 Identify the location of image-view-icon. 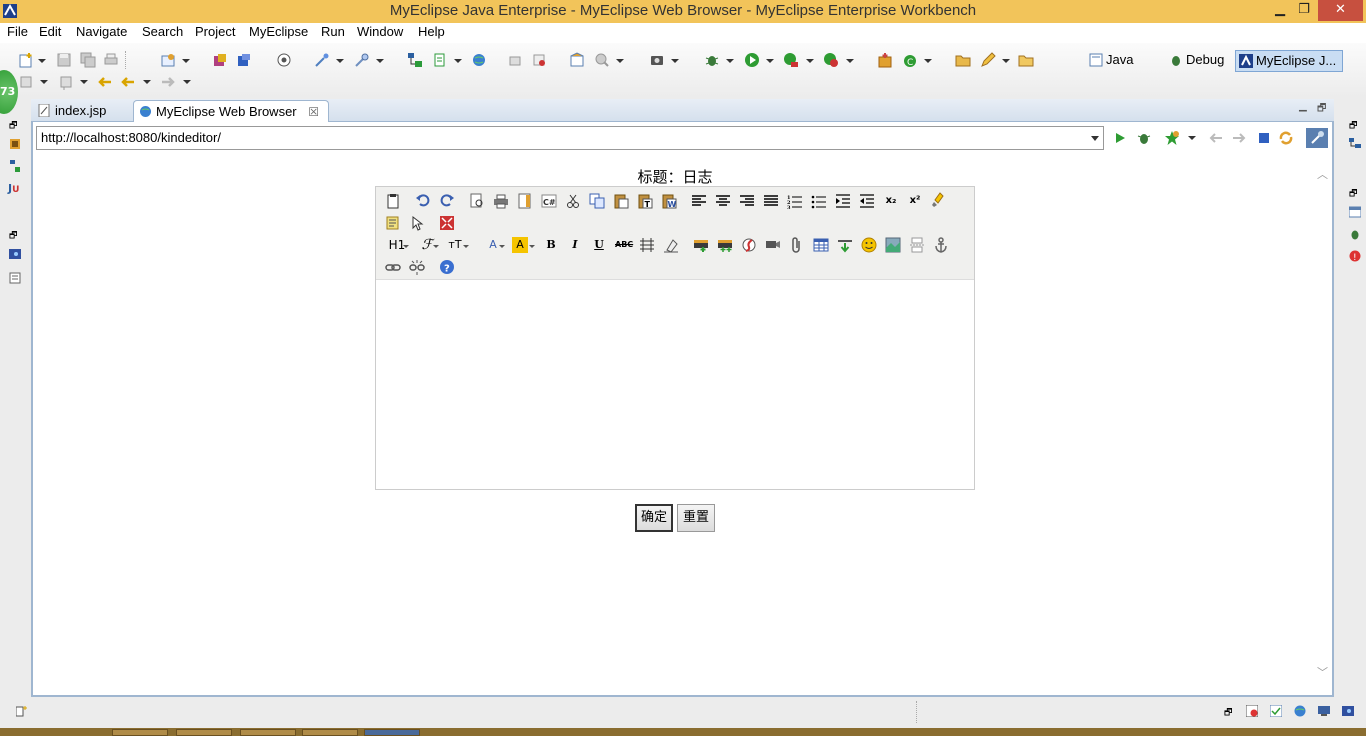
(1348, 711).